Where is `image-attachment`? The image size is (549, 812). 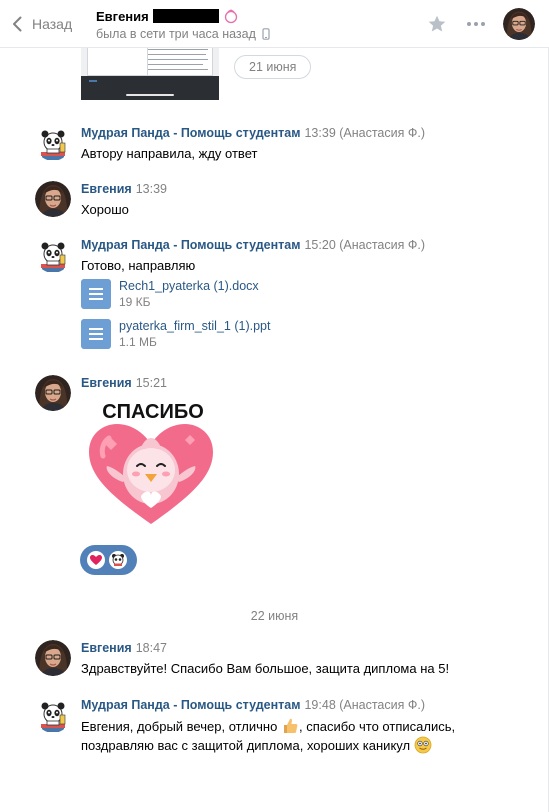 image-attachment is located at coordinates (150, 72).